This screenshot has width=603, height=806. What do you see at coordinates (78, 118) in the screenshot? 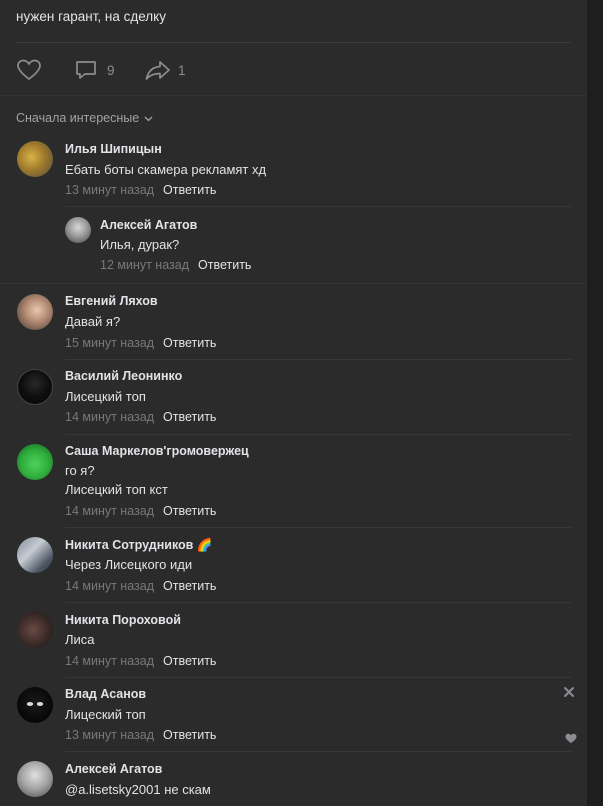
I see `sort-label: Сначала интересные` at bounding box center [78, 118].